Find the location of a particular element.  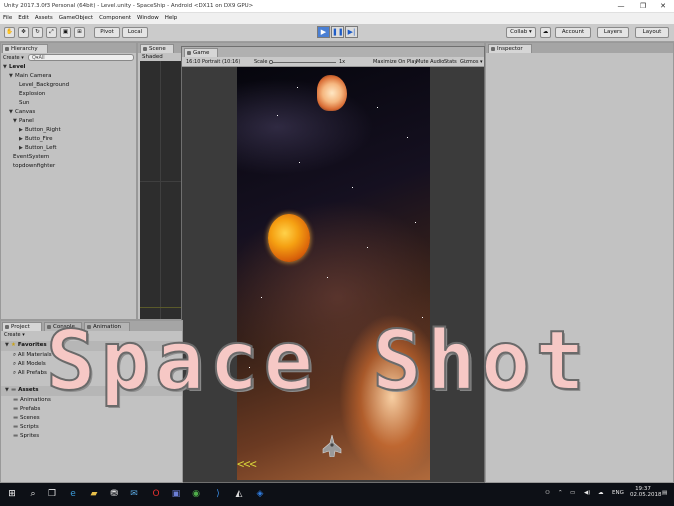

unity-icon: ◭ is located at coordinates (239, 494).